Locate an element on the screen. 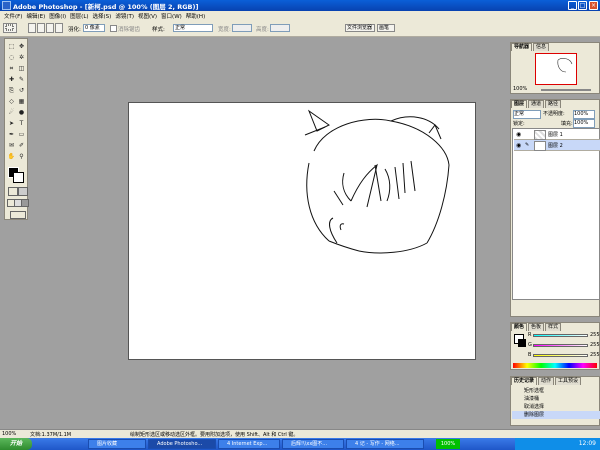 The width and height of the screenshot is (600, 450). marquee-tool-icon: ⬚ is located at coordinates (11, 47).